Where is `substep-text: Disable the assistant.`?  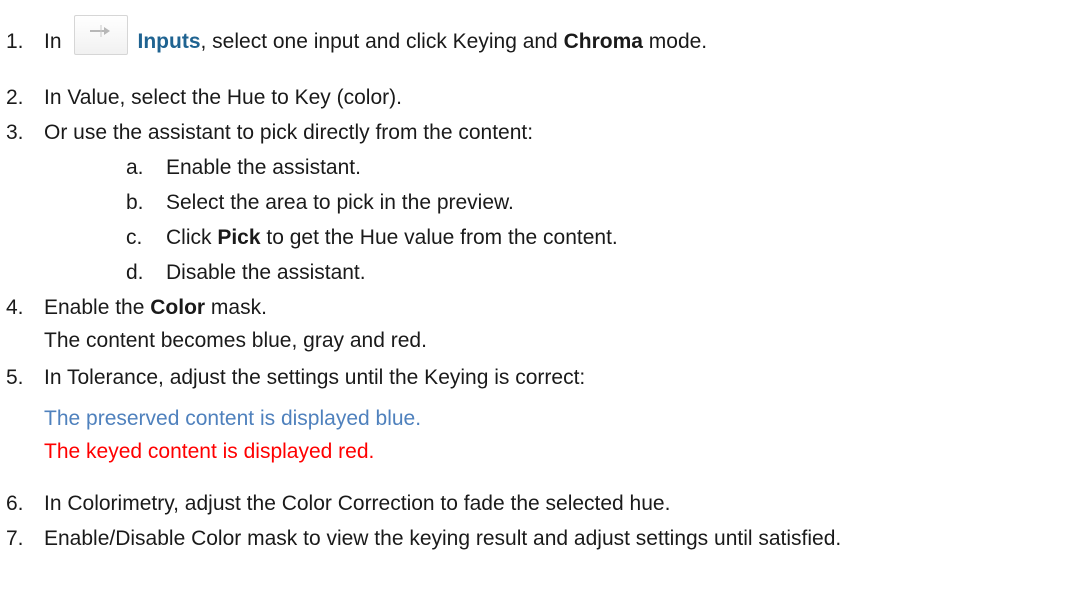
substep-text: Disable the assistant. is located at coordinates (266, 272).